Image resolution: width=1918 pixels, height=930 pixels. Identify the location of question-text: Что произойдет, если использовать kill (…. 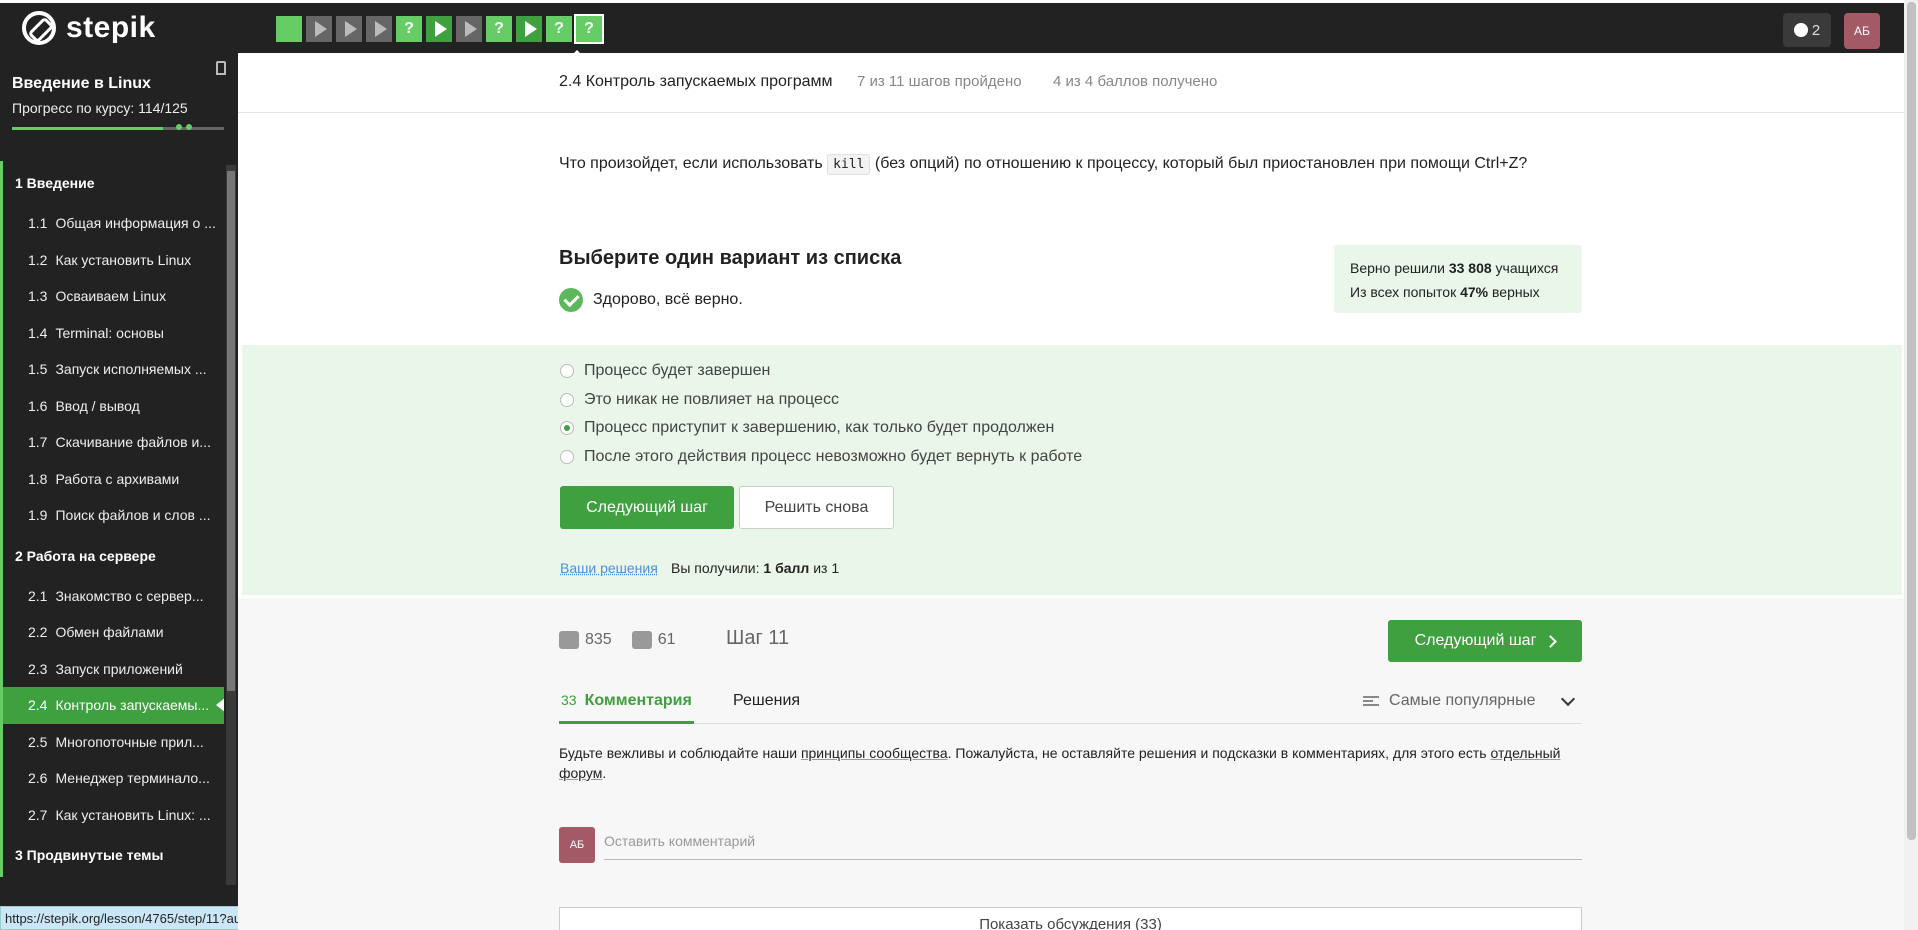
(1043, 164).